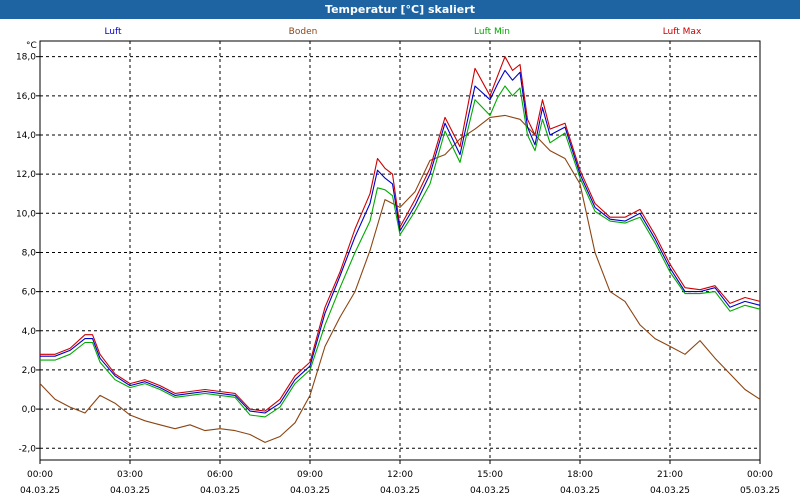 The image size is (800, 500). What do you see at coordinates (29, 371) in the screenshot?
I see `y-tick-label: 2,0` at bounding box center [29, 371].